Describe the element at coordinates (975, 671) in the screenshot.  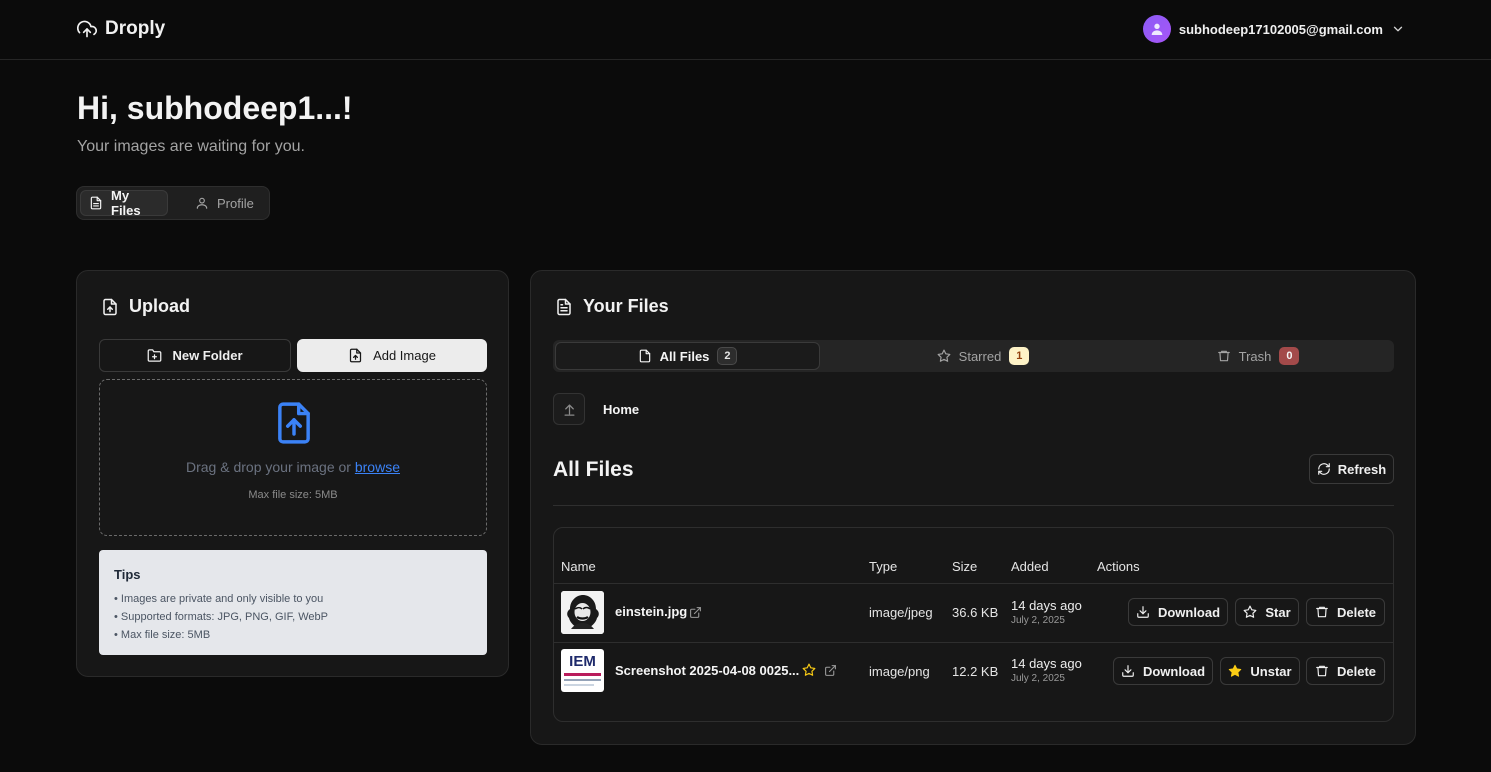
I see `file-size: 12.2 KB` at that location.